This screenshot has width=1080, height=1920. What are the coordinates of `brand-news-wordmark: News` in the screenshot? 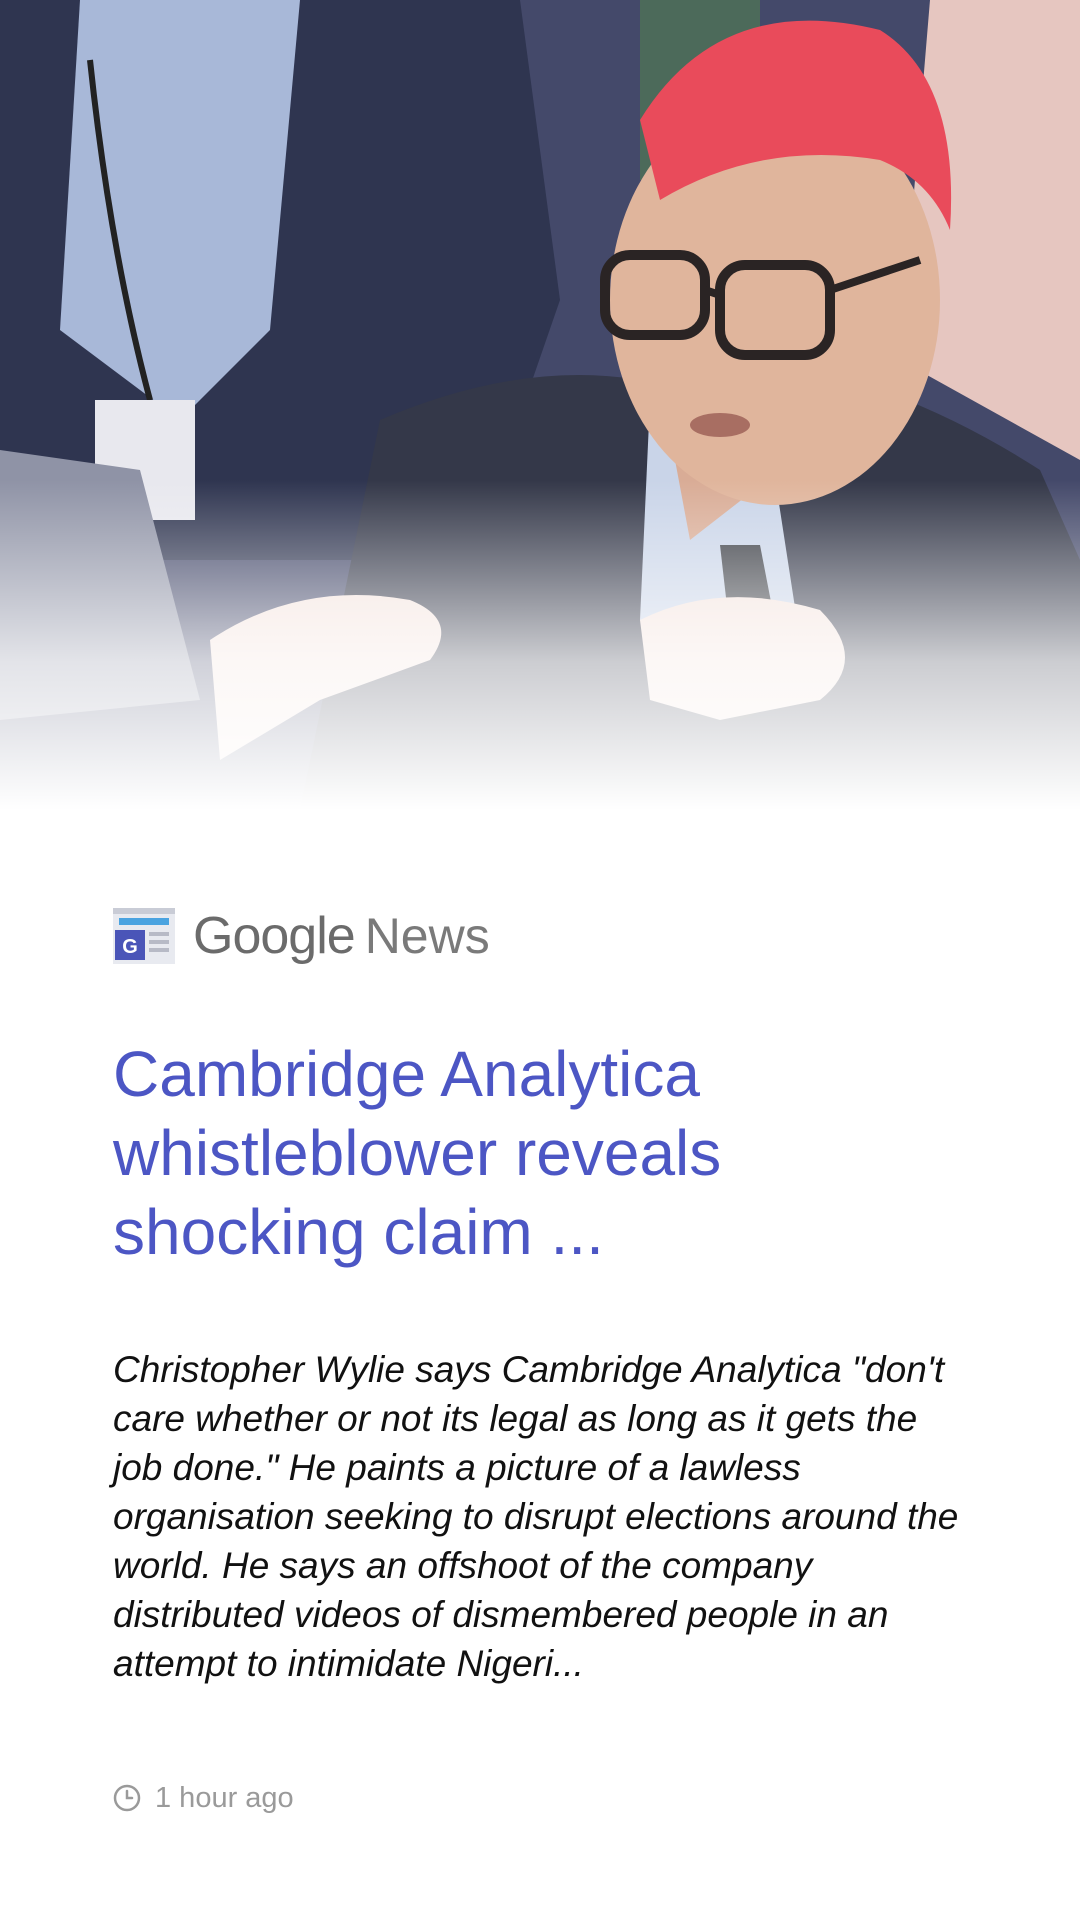 It's located at (427, 936).